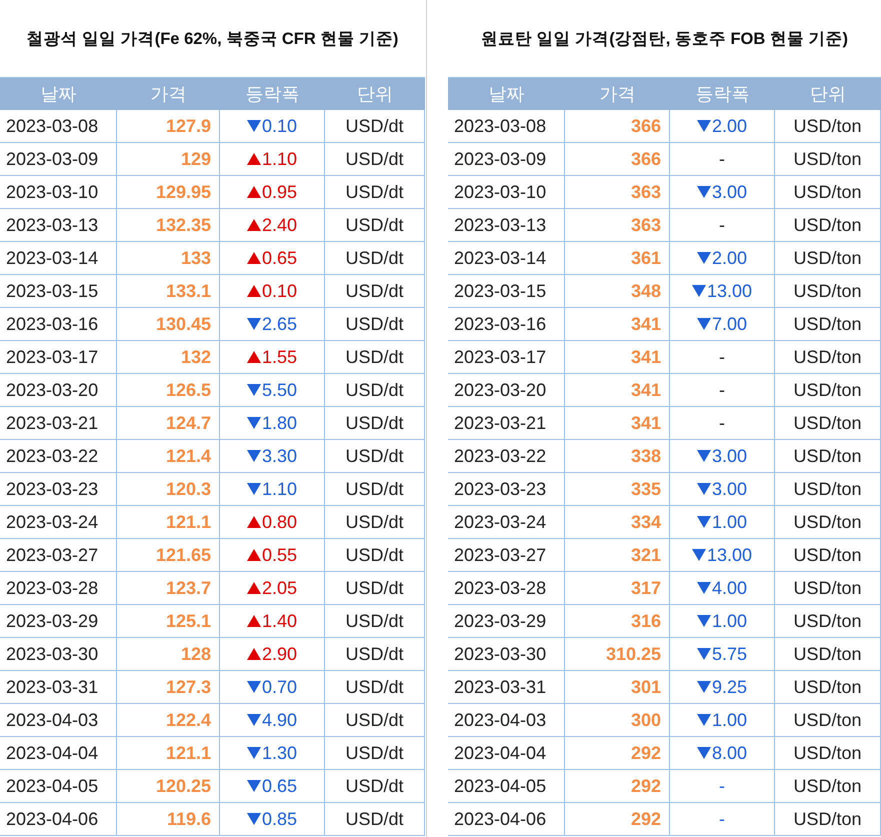 The image size is (881, 837). I want to click on change-value: 0.80, so click(280, 522).